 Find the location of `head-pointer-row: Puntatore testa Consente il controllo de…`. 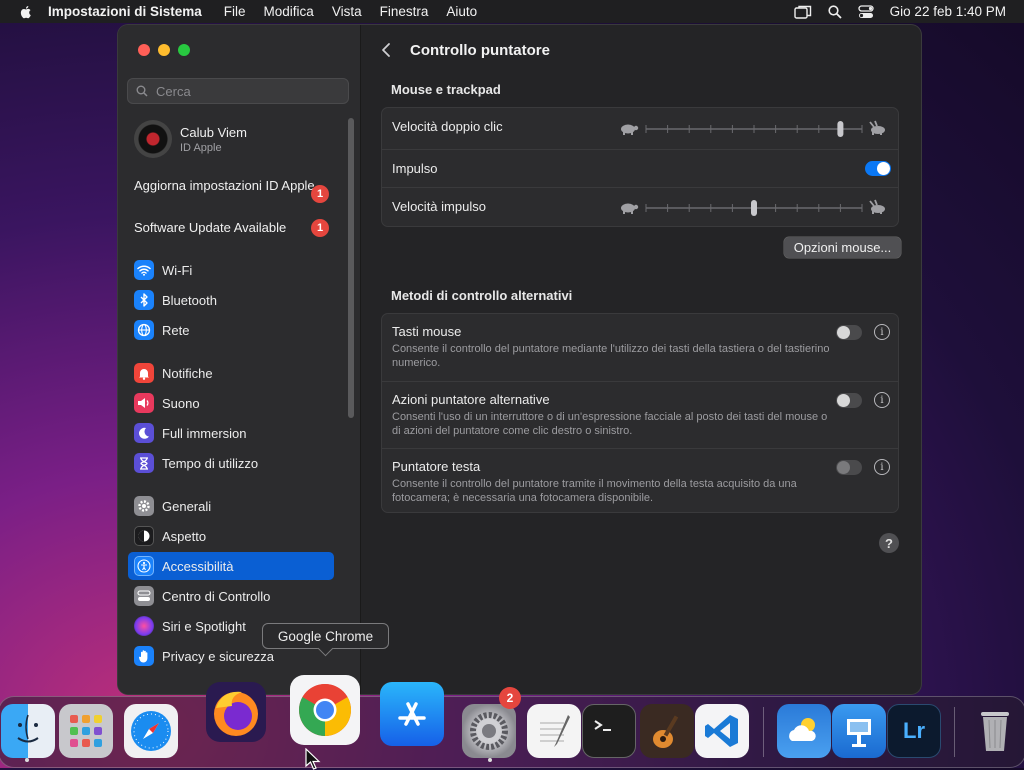

head-pointer-row: Puntatore testa Consente il controllo de… is located at coordinates (640, 481).